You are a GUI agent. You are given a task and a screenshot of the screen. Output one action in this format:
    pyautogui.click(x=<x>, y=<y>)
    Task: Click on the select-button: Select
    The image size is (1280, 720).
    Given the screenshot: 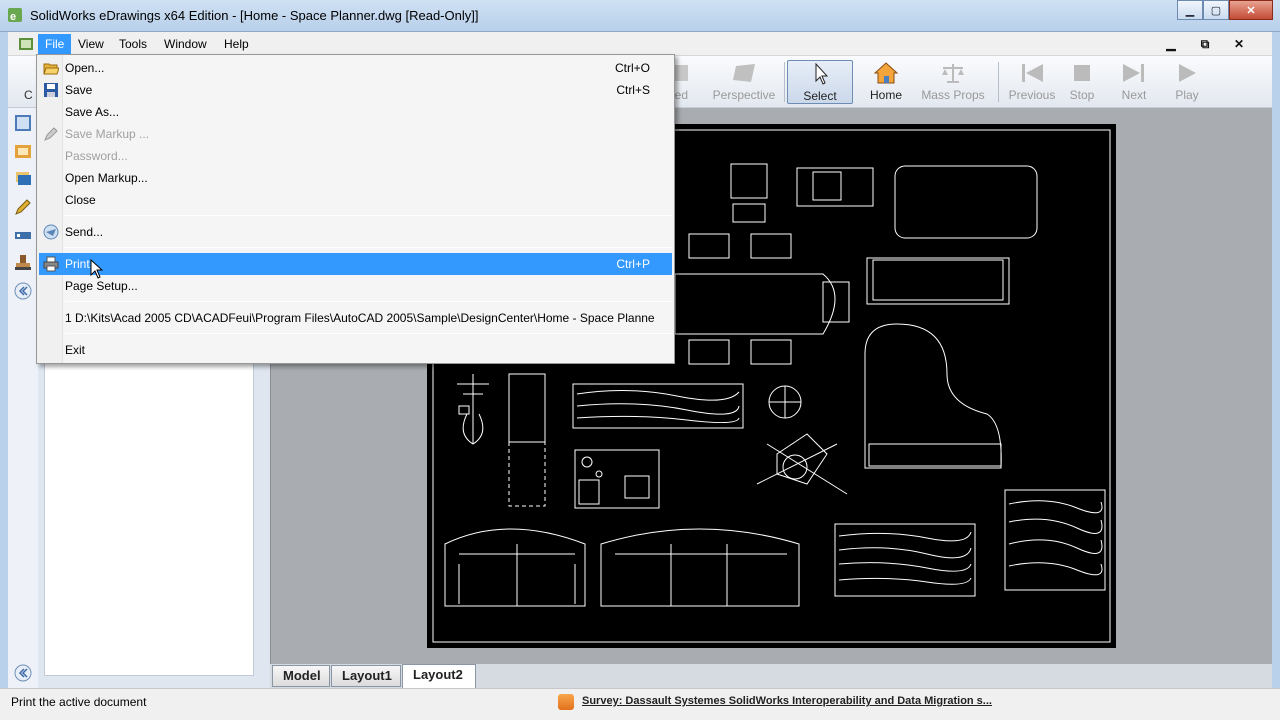 What is the action you would take?
    pyautogui.click(x=820, y=82)
    